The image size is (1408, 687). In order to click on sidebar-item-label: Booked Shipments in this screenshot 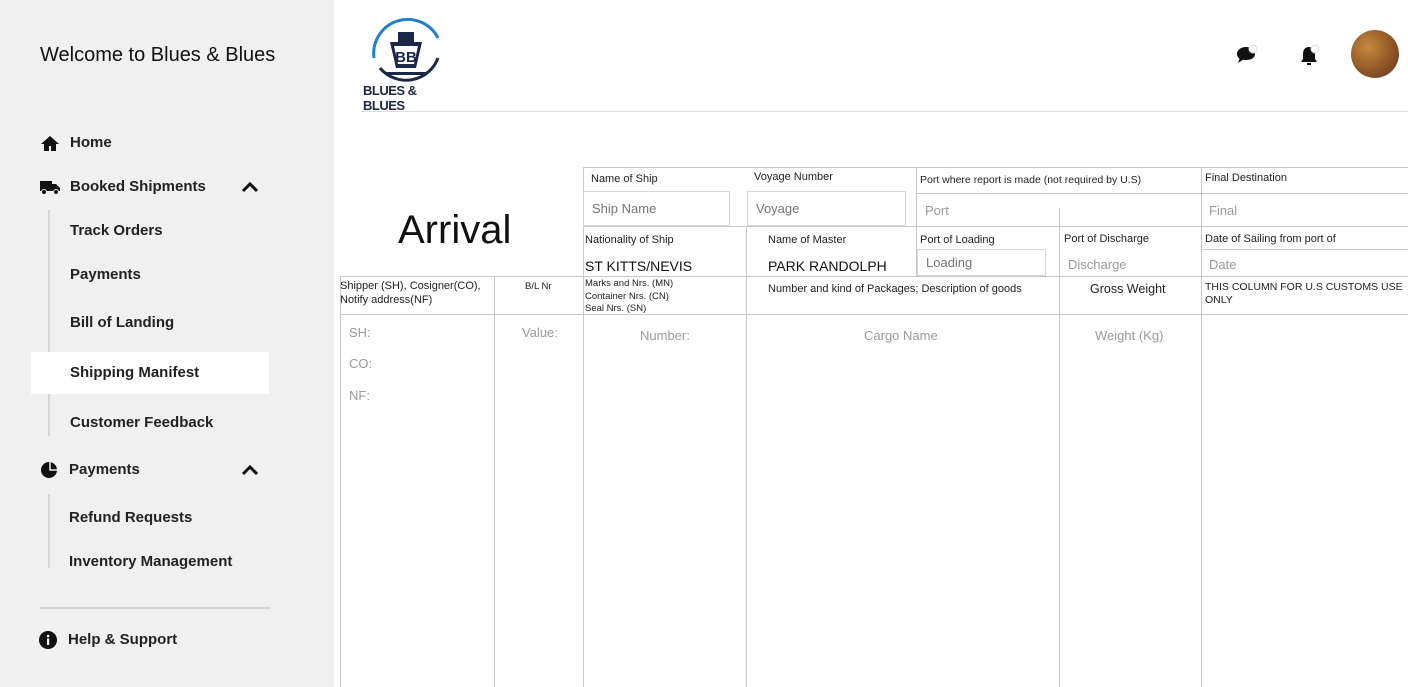, I will do `click(138, 186)`.